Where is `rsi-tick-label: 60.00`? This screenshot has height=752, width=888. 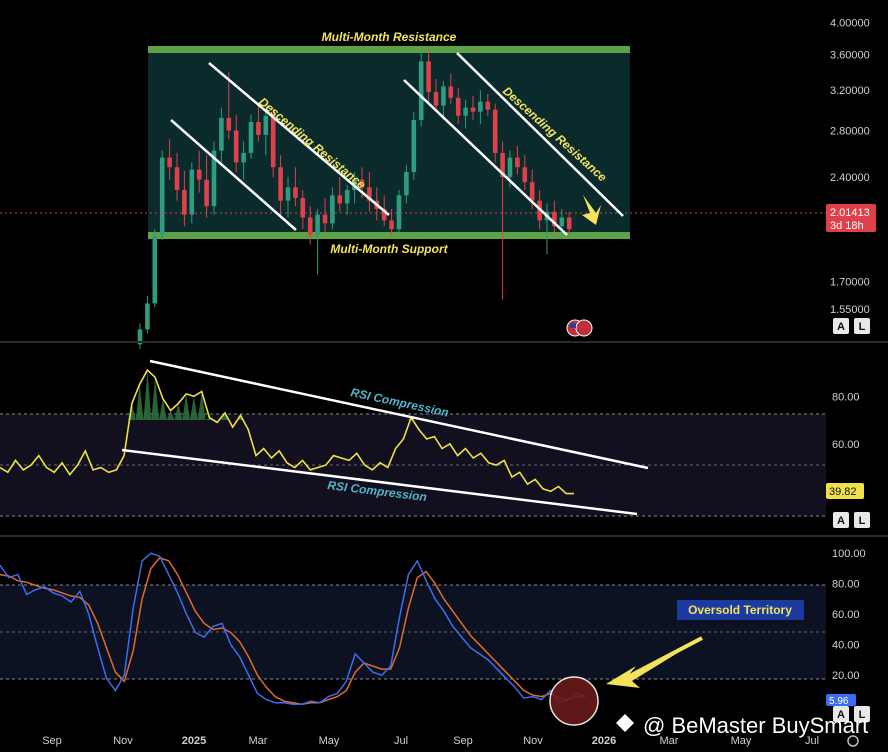
rsi-tick-label: 60.00 is located at coordinates (846, 445).